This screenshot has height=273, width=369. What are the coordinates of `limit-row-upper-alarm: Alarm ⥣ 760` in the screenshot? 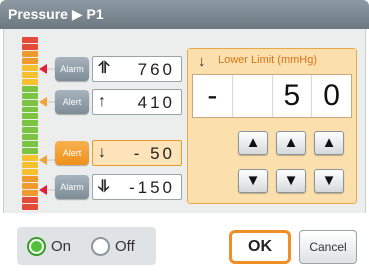 It's located at (118, 69).